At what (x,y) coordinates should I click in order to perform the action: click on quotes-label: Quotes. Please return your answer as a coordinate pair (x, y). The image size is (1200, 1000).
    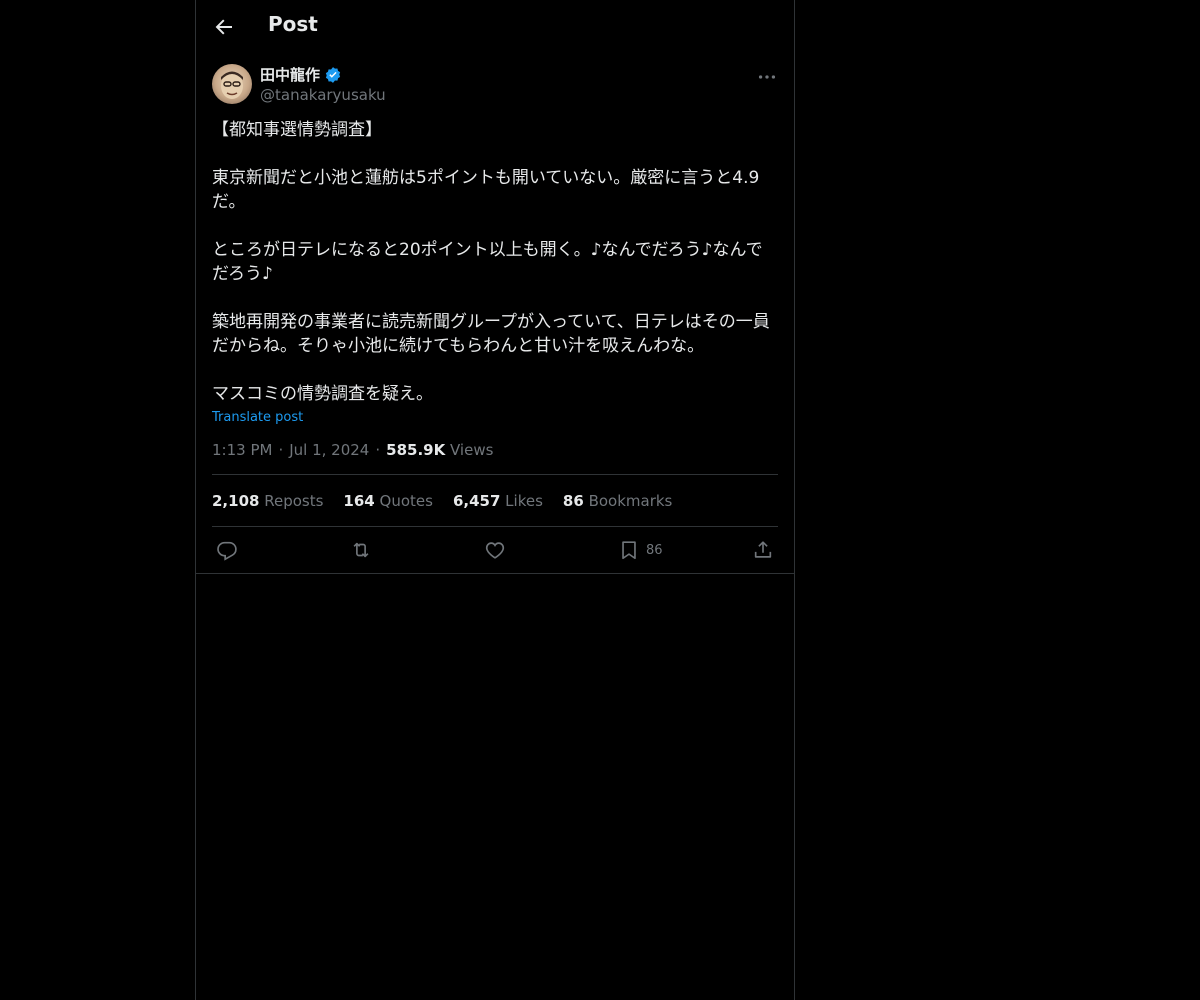
    Looking at the image, I should click on (406, 501).